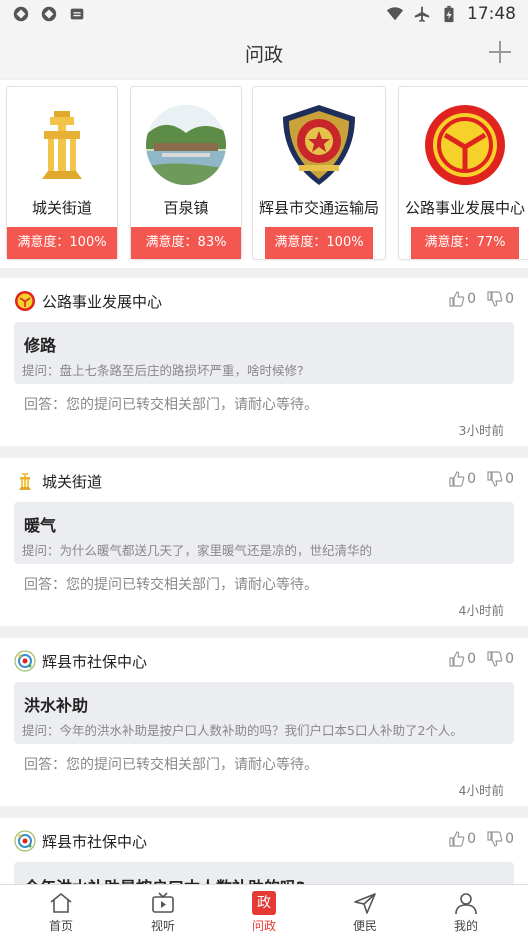 This screenshot has height=938, width=528. I want to click on post-time: 3小时前, so click(481, 430).